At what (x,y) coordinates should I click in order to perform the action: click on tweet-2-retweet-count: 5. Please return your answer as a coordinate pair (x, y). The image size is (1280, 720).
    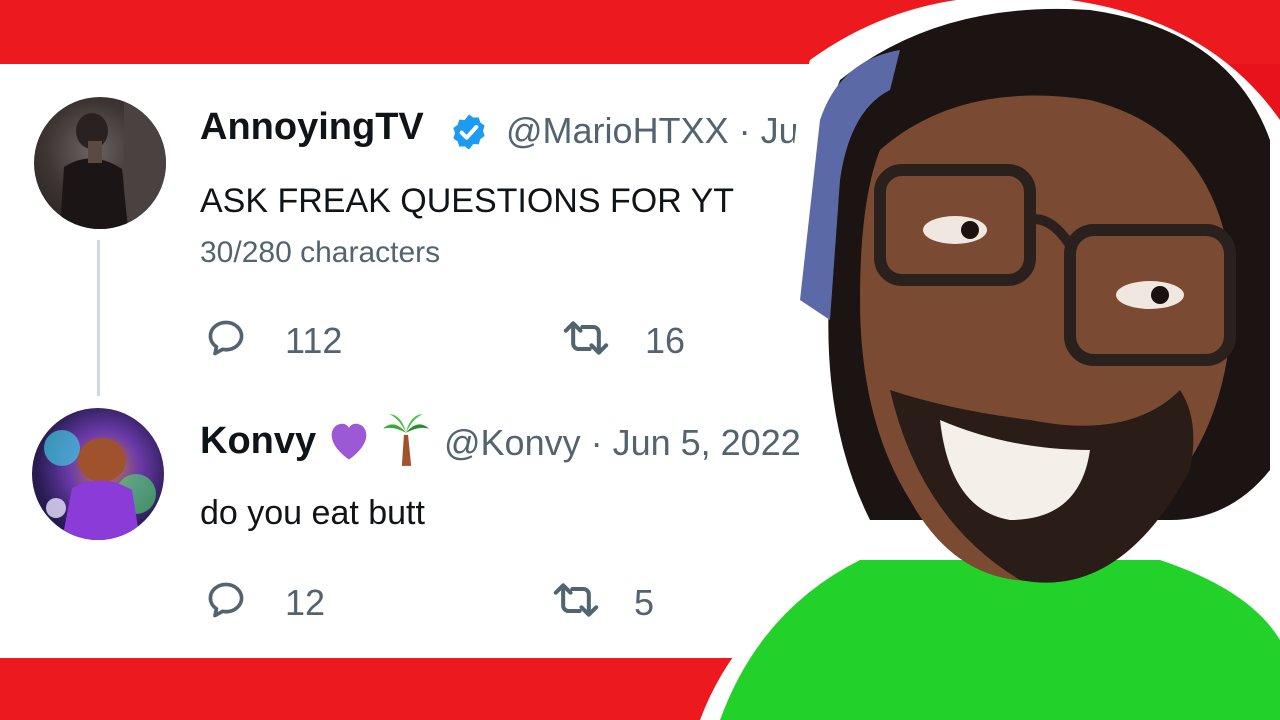
    Looking at the image, I should click on (644, 602).